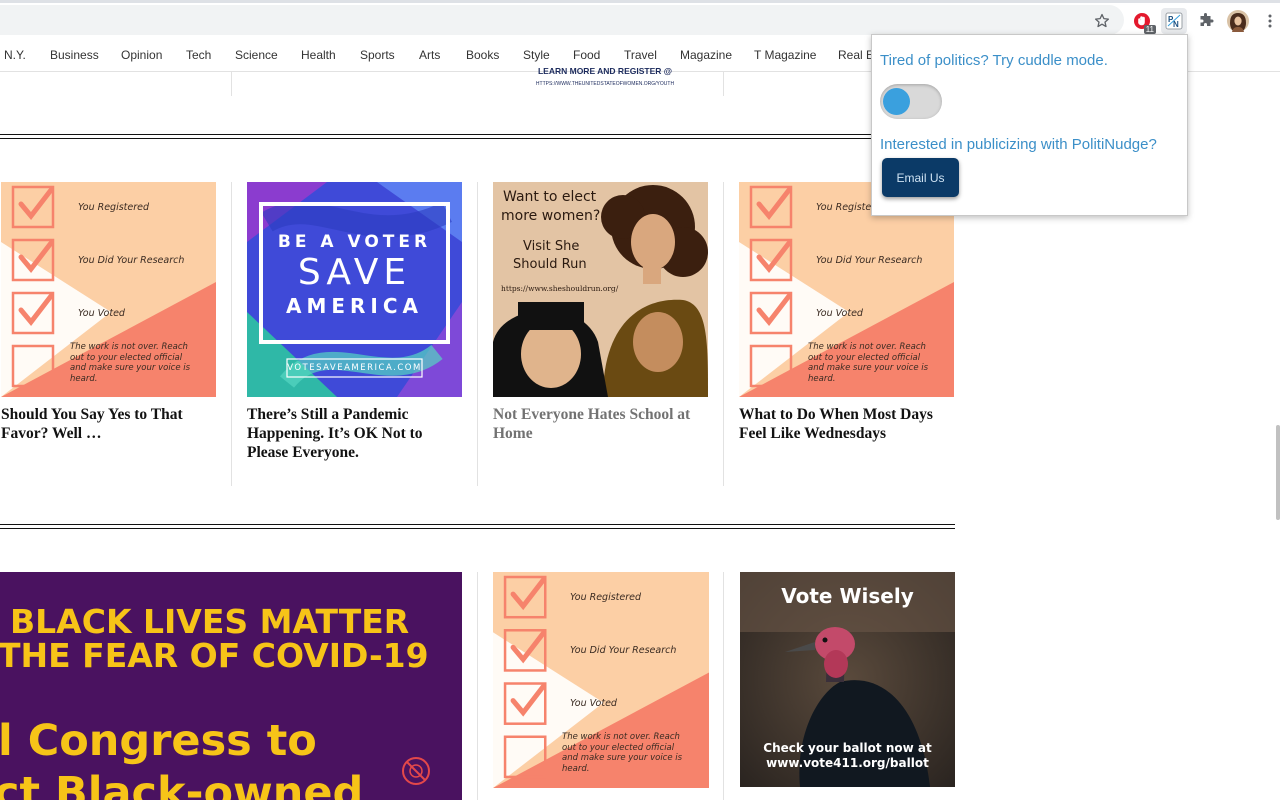 This screenshot has height=800, width=1280. Describe the element at coordinates (15, 55) in the screenshot. I see `nav-item-ny: N.Y.` at that location.